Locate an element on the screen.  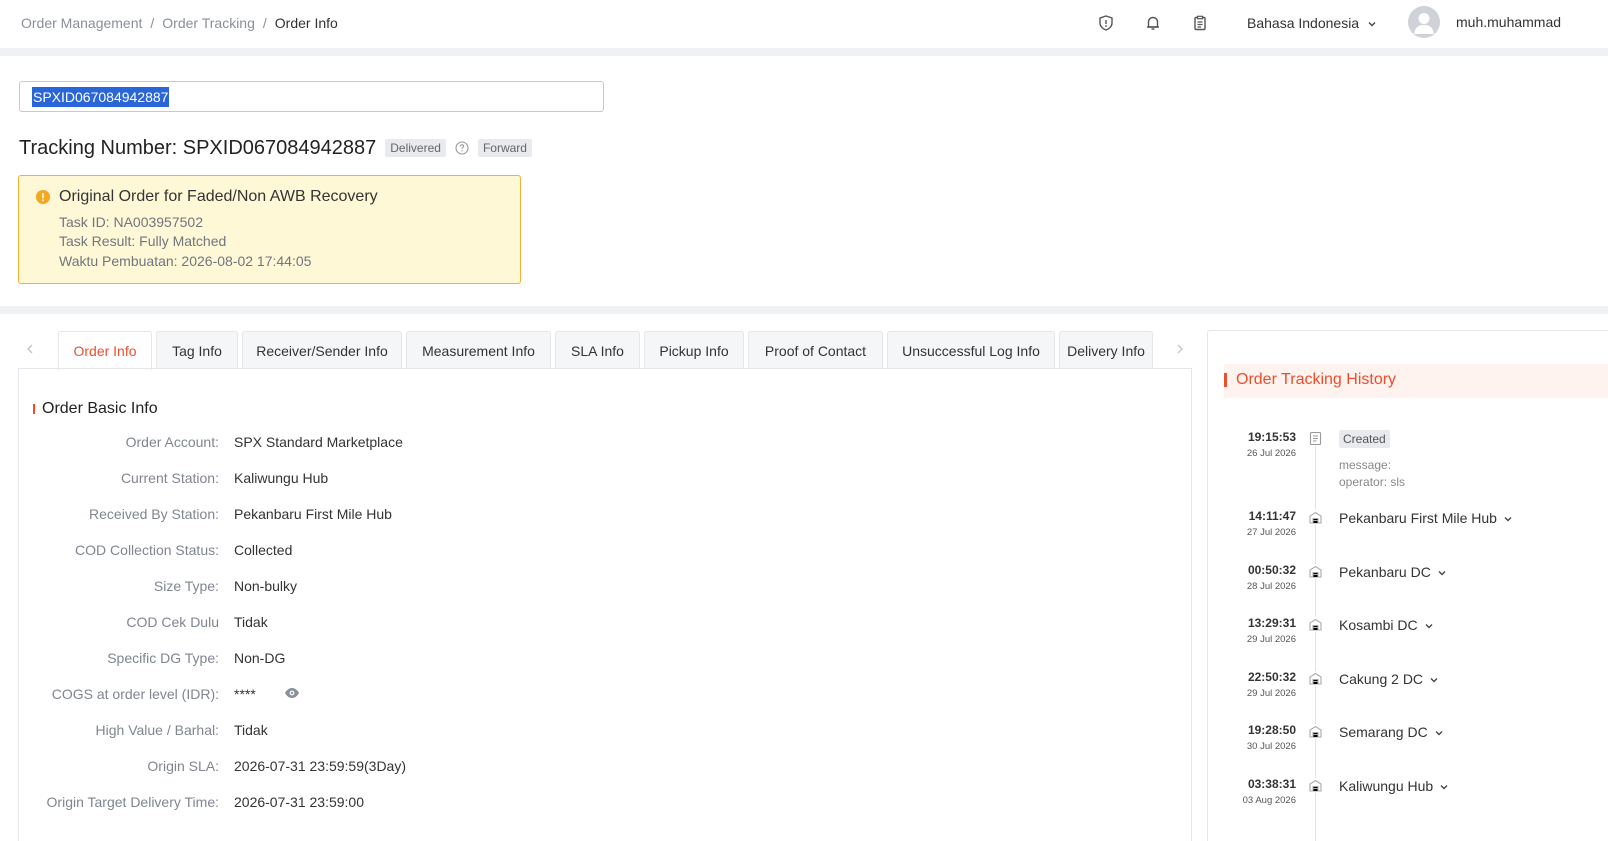
event-location: Kosambi DC is located at coordinates (1386, 625).